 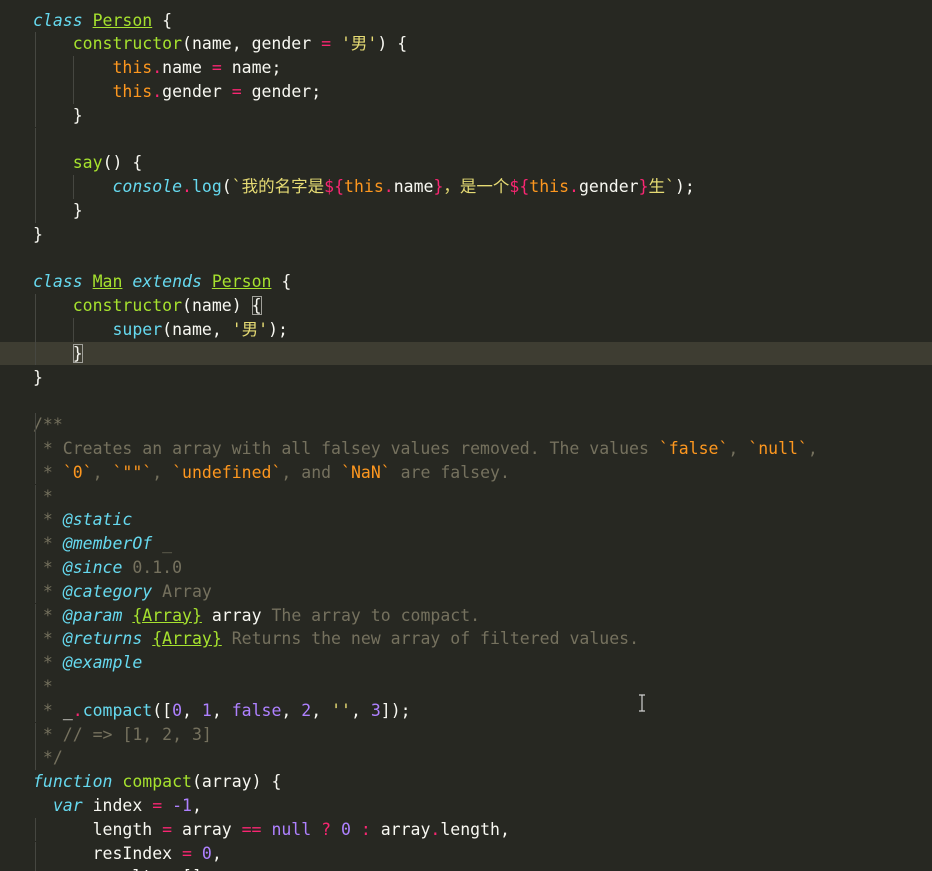 I want to click on code-token: 0, so click(x=206, y=853).